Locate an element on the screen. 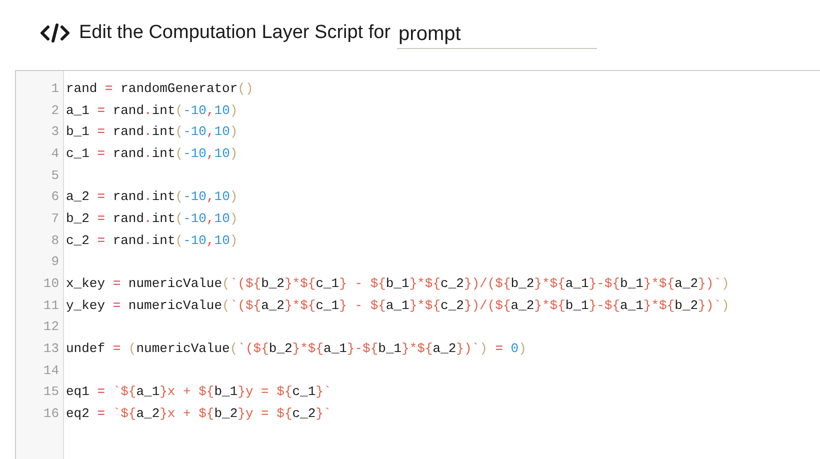 This screenshot has width=820, height=459. code-line: x_key = numericValue(`(${b_2}*${c_1} - ${b_1}*${c_2})/(${b_2}*${a_1}-${b_1}*${a_2})`) is located at coordinates (398, 283).